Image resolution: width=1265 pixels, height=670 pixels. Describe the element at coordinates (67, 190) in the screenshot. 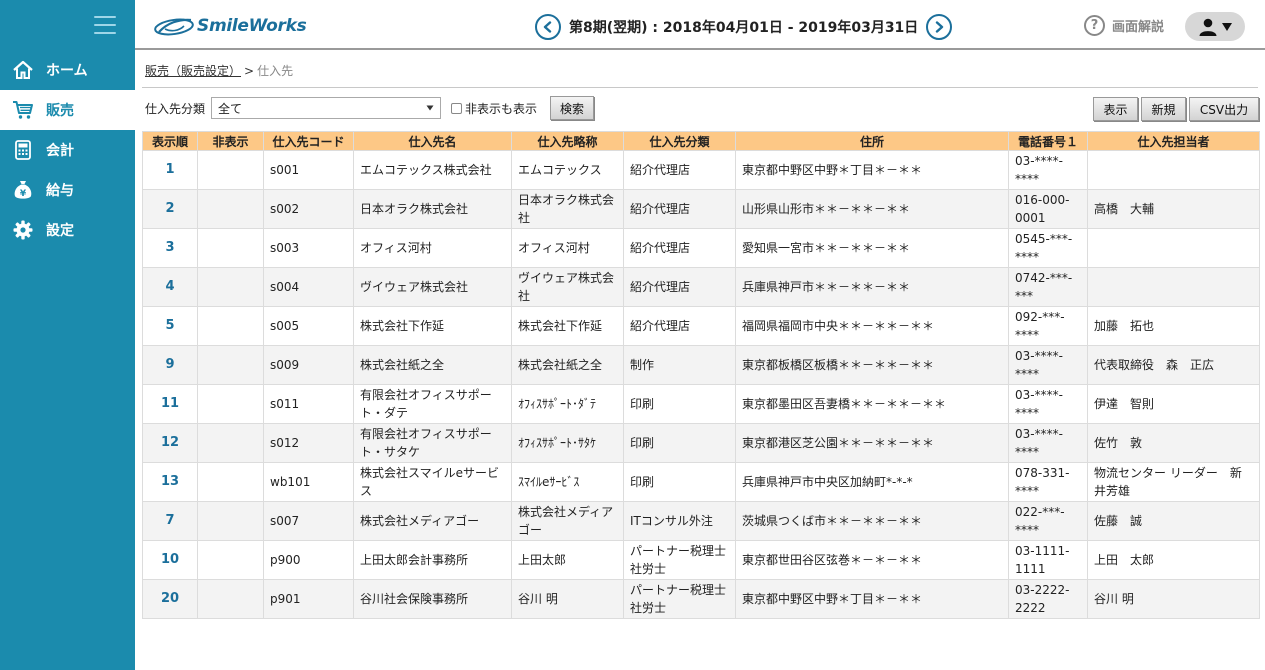

I see `sidebar-item-payroll: ¥ 給与` at that location.